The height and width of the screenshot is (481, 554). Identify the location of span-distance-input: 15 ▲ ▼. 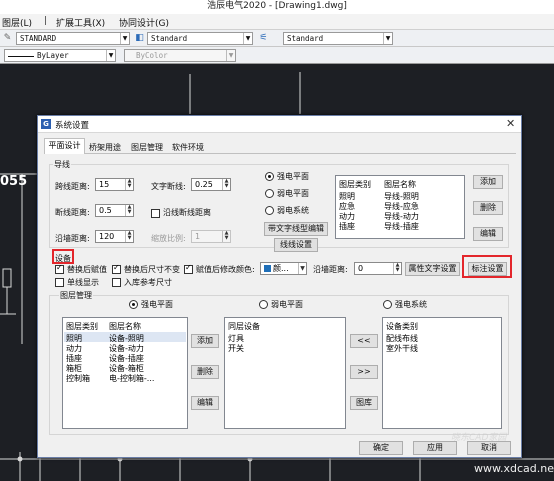
(114, 184).